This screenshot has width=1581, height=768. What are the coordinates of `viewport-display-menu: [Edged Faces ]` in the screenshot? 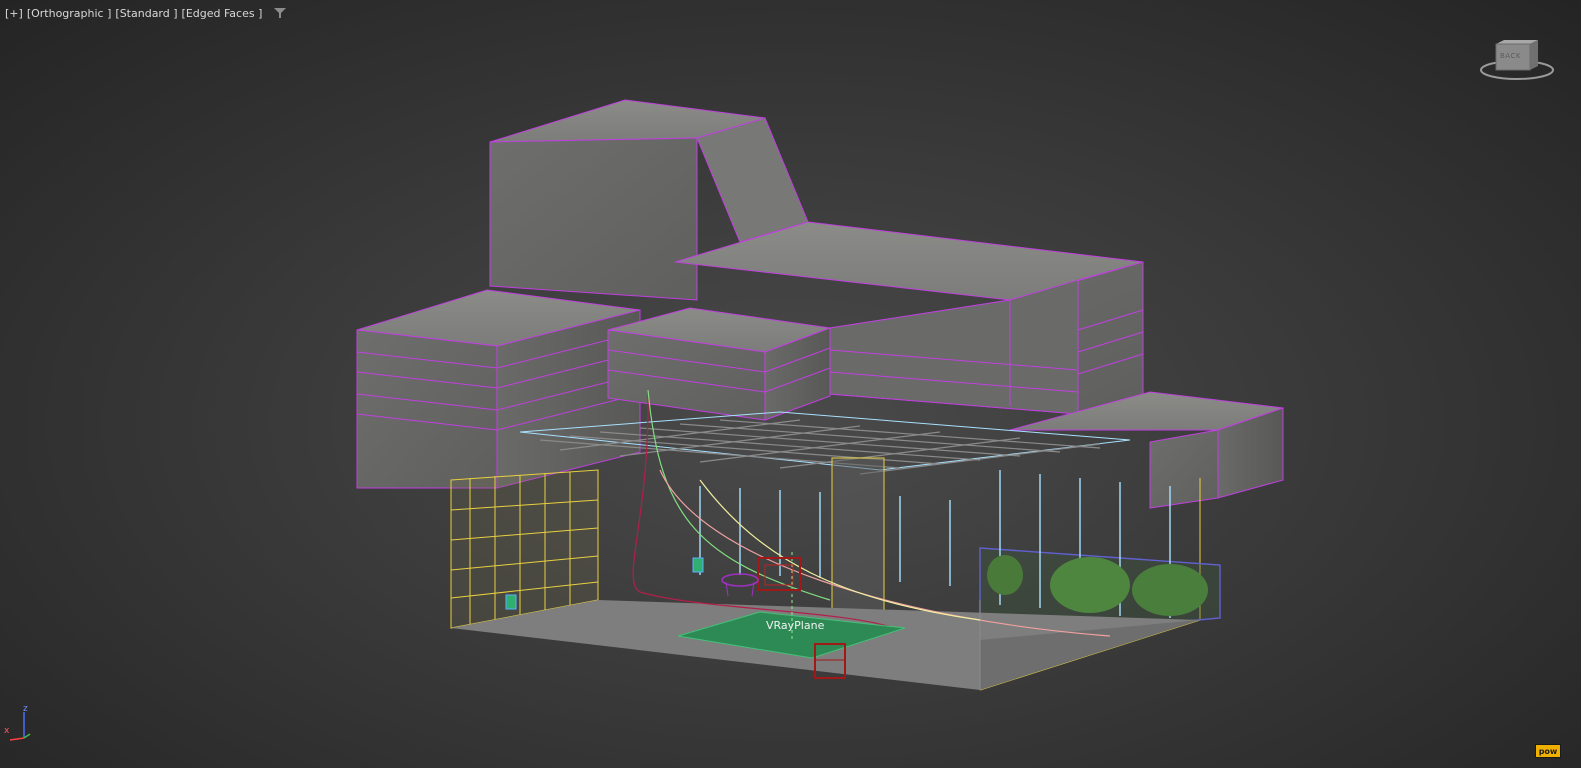 It's located at (222, 13).